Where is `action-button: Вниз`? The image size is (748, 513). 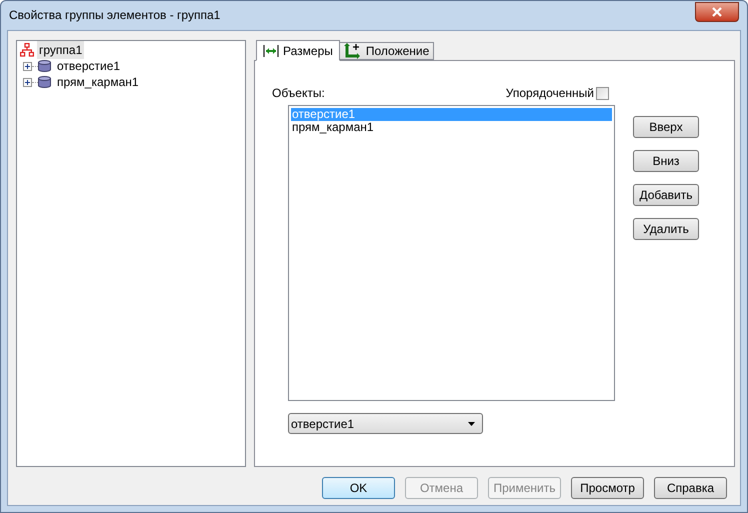 action-button: Вниз is located at coordinates (666, 161).